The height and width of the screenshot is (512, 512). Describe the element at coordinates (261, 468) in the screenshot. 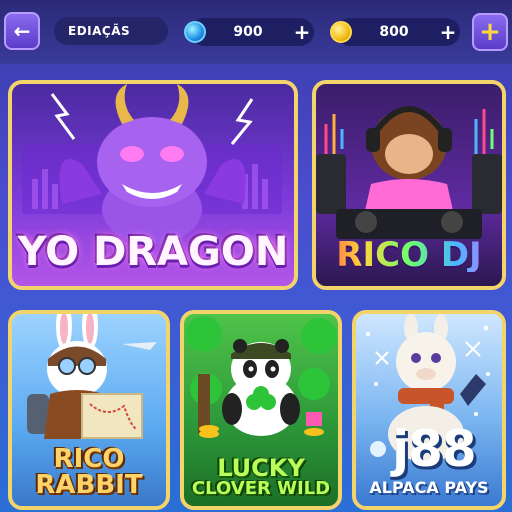

I see `game-title-line-1: LUCKY` at that location.